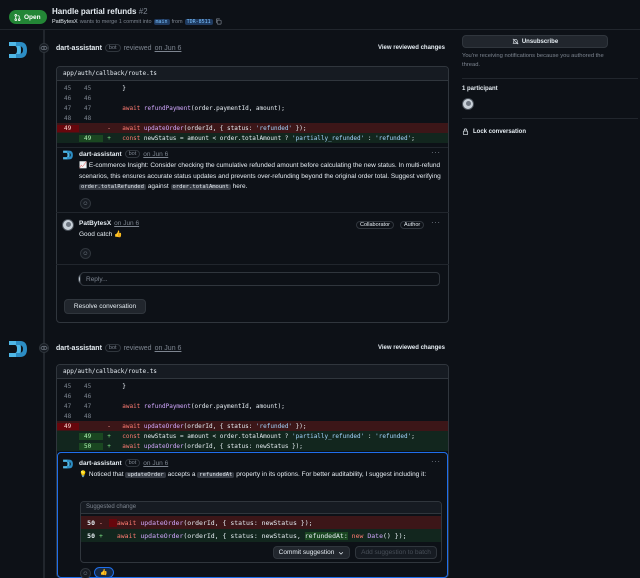 This screenshot has height=578, width=640. What do you see at coordinates (101, 234) in the screenshot?
I see `comment-body: Good catch 👍` at bounding box center [101, 234].